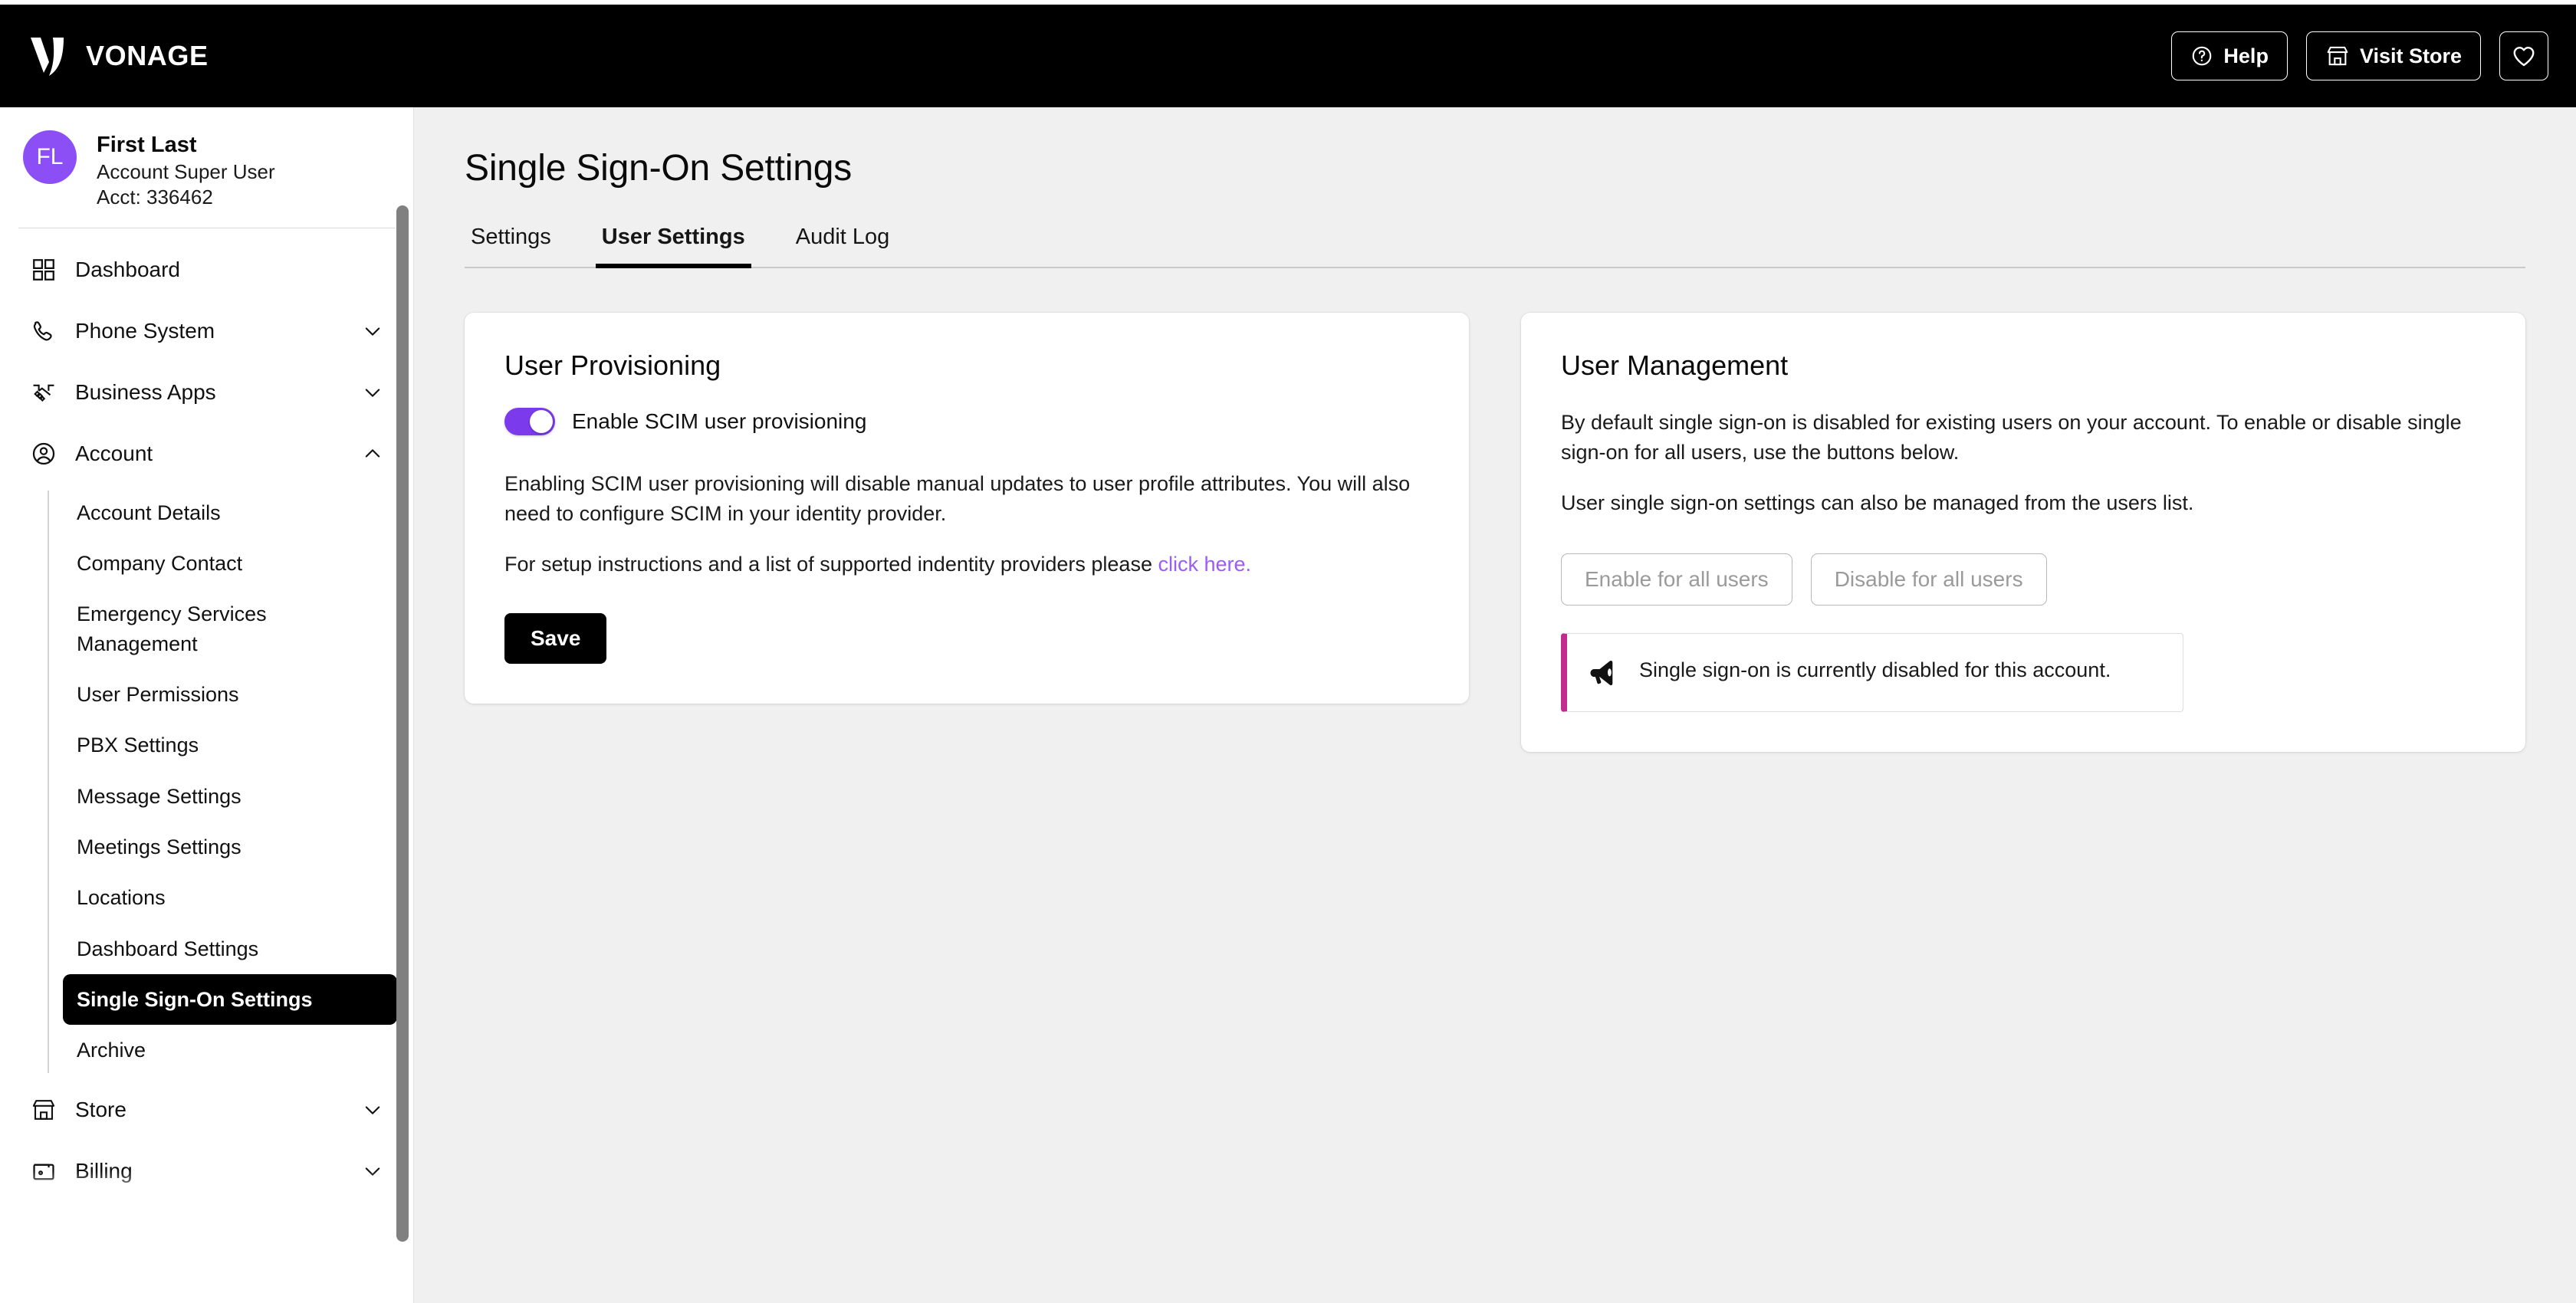 This screenshot has width=2576, height=1303. What do you see at coordinates (48, 331) in the screenshot?
I see `phone-icon` at bounding box center [48, 331].